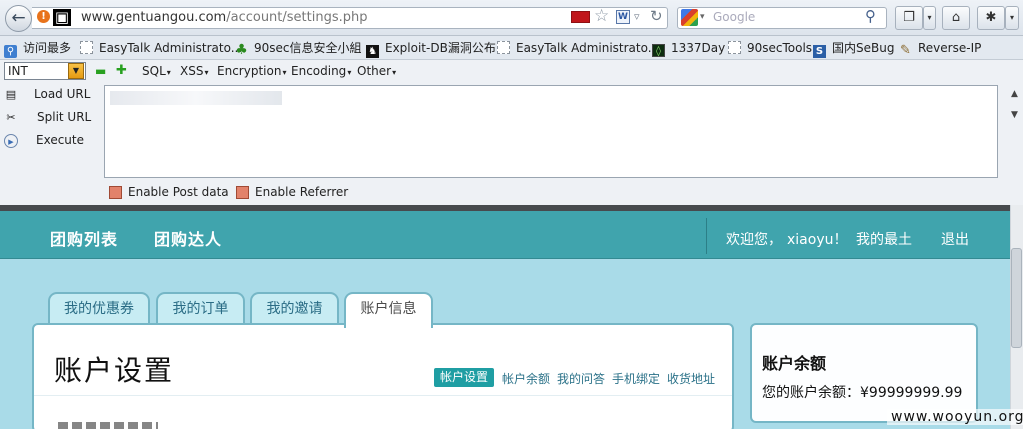 This screenshot has height=429, width=1023. What do you see at coordinates (688, 48) in the screenshot?
I see `bookmark-1337day: ◊ 1337Day` at bounding box center [688, 48].